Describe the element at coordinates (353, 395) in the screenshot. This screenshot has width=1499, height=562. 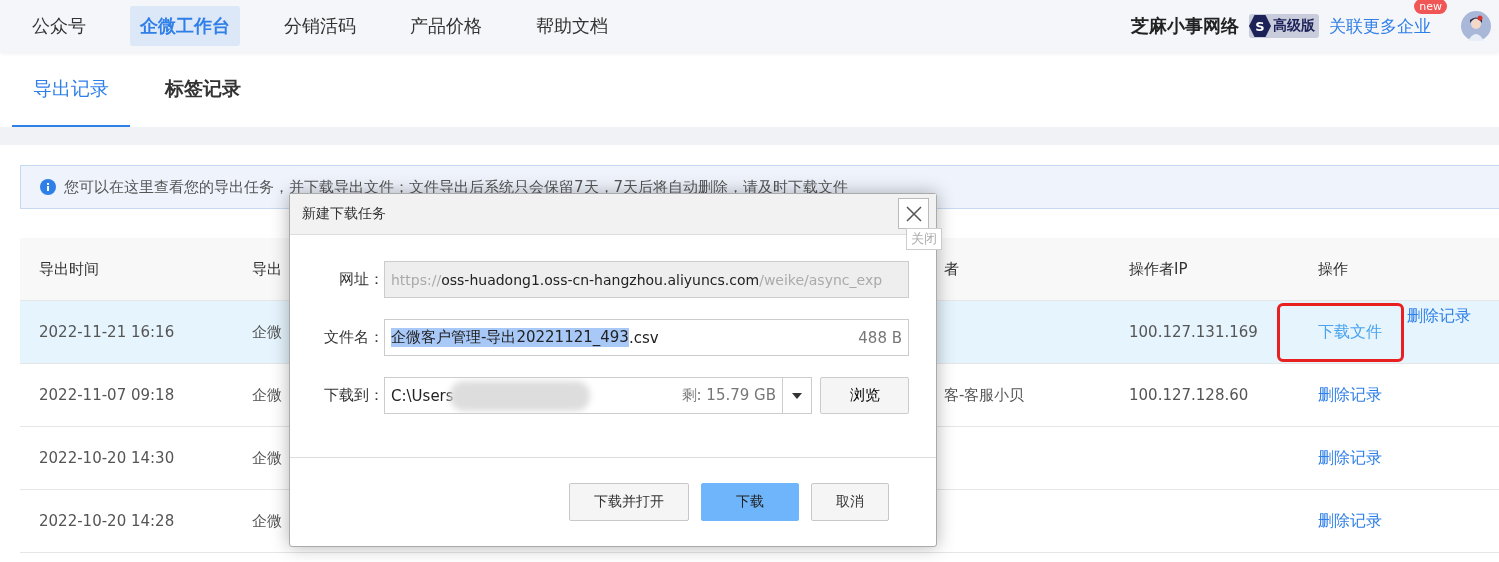
I see `field-label: 下载到：` at that location.